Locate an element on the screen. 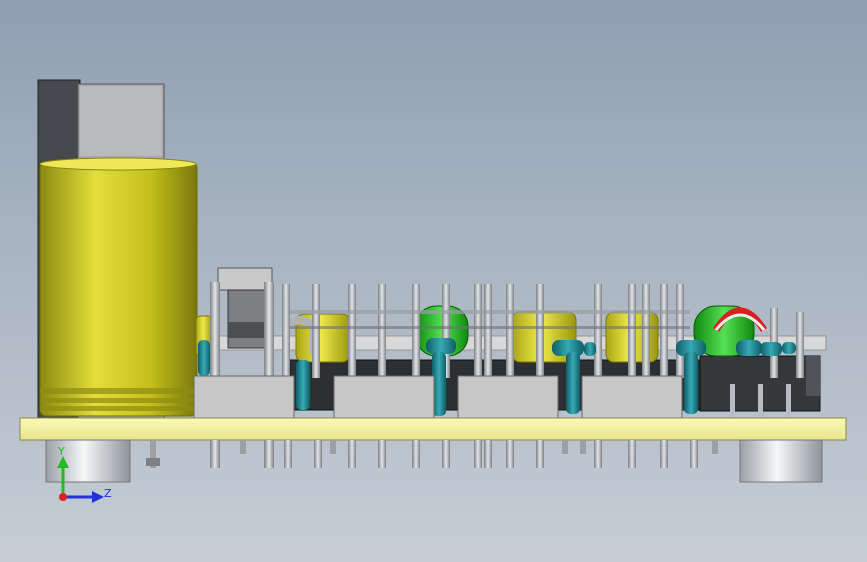 Image resolution: width=867 pixels, height=562 pixels. z-axis-arrowhead-icon is located at coordinates (98, 497).